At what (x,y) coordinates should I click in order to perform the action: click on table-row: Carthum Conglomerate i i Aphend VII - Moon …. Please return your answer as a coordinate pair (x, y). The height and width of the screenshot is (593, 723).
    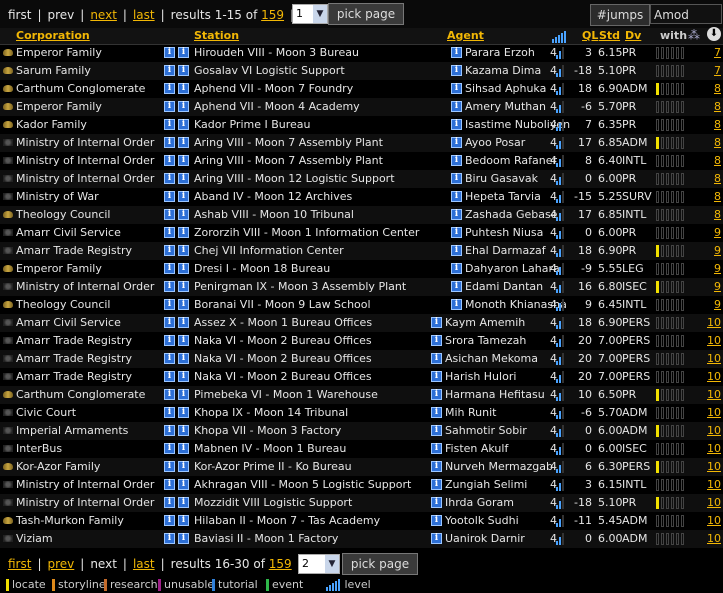
    Looking at the image, I should click on (361, 89).